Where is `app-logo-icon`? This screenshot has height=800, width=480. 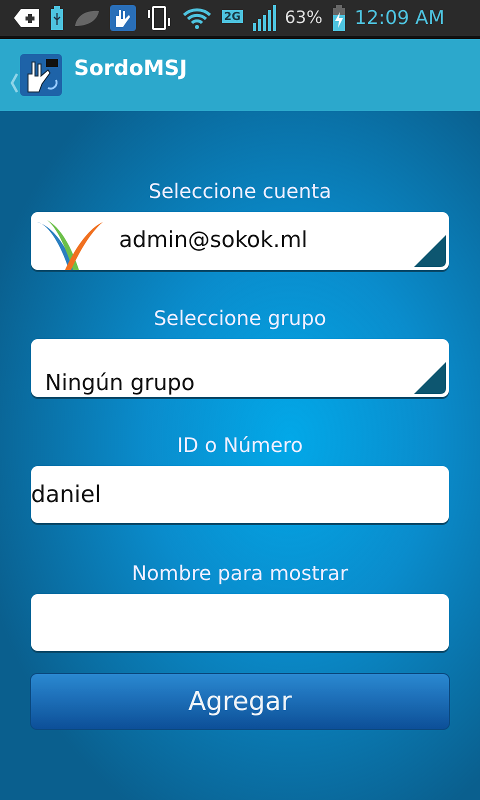 app-logo-icon is located at coordinates (41, 75).